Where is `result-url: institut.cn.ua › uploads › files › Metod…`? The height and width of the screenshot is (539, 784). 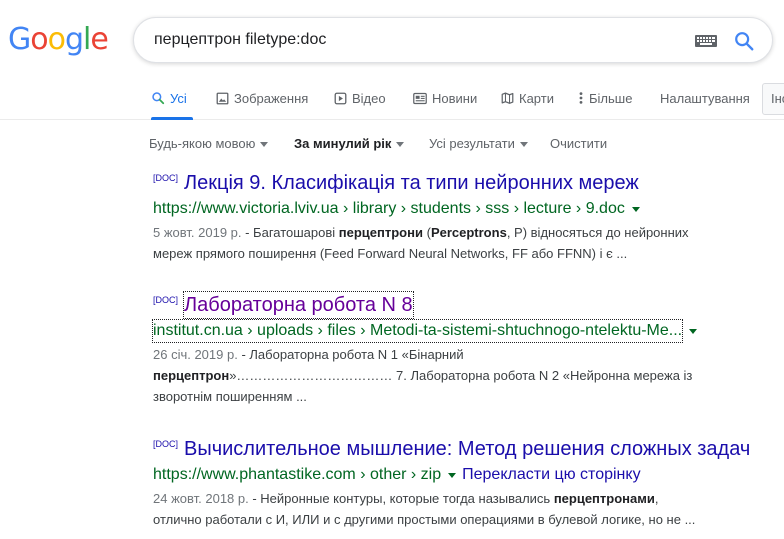
result-url: institut.cn.ua › uploads › files › Metod… is located at coordinates (424, 331).